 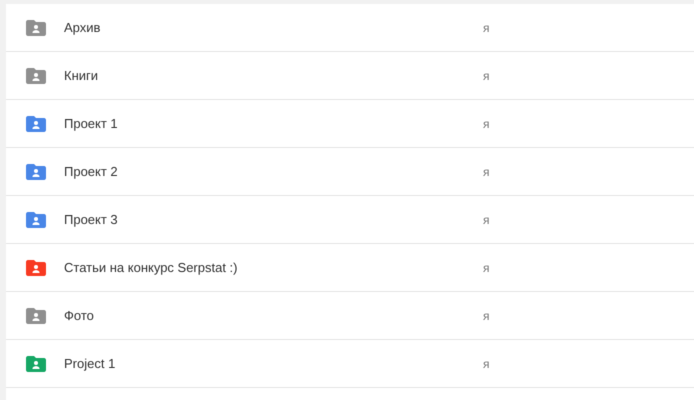 What do you see at coordinates (79, 315) in the screenshot?
I see `folder-name: Фото` at bounding box center [79, 315].